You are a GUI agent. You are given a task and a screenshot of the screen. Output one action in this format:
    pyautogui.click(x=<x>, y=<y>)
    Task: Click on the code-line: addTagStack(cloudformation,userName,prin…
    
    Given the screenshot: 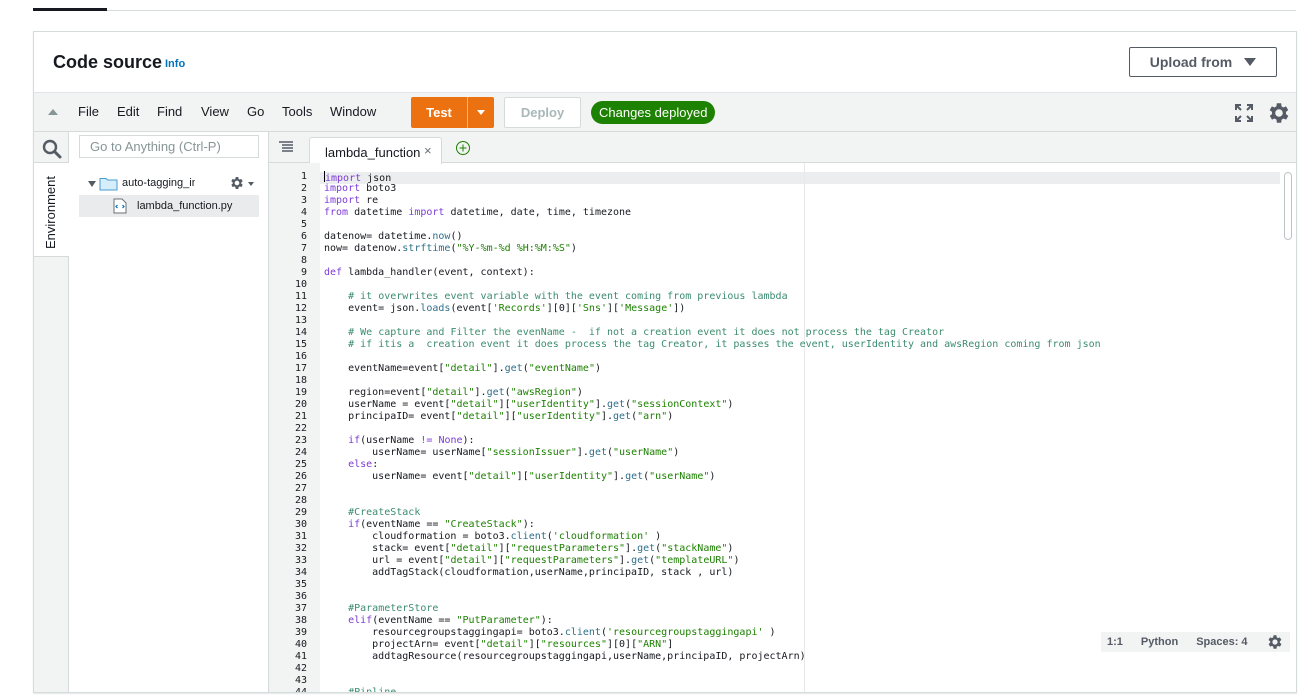 What is the action you would take?
    pyautogui.click(x=528, y=572)
    